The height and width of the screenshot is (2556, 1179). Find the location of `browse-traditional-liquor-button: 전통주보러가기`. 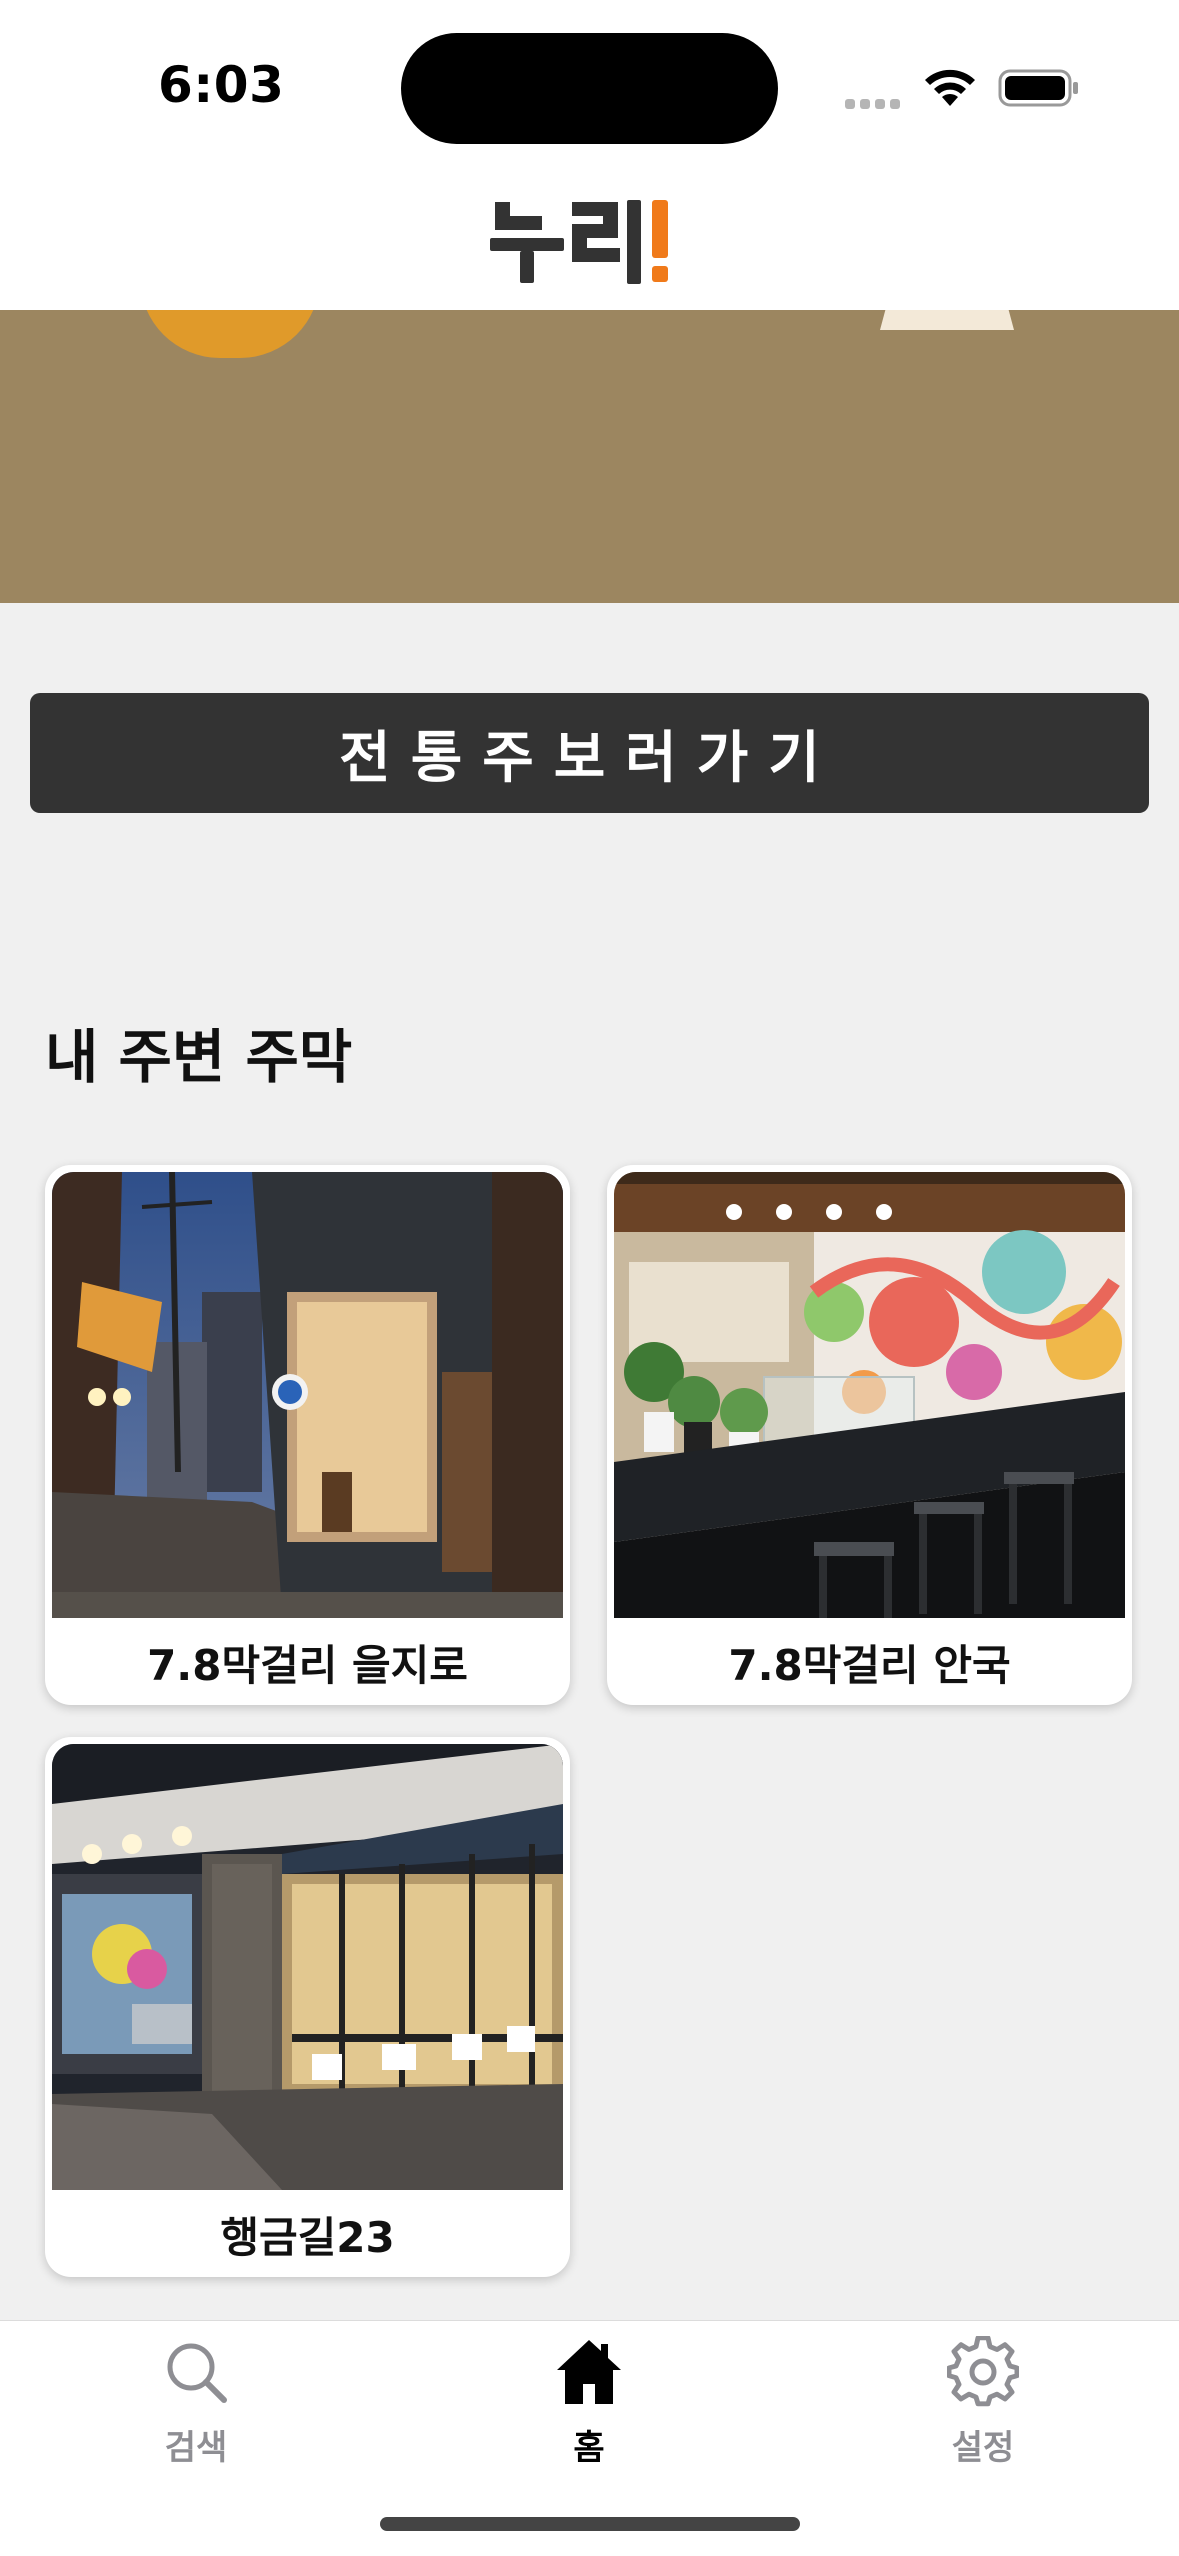

browse-traditional-liquor-button: 전통주보러가기 is located at coordinates (589, 753).